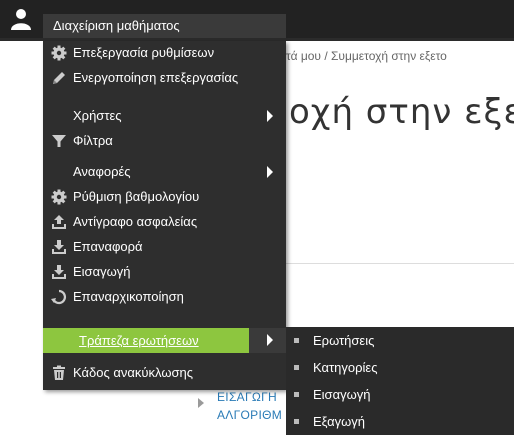 This screenshot has width=514, height=435. Describe the element at coordinates (136, 196) in the screenshot. I see `menu-item-label: Ρύθμιση βαθμολογίου` at that location.